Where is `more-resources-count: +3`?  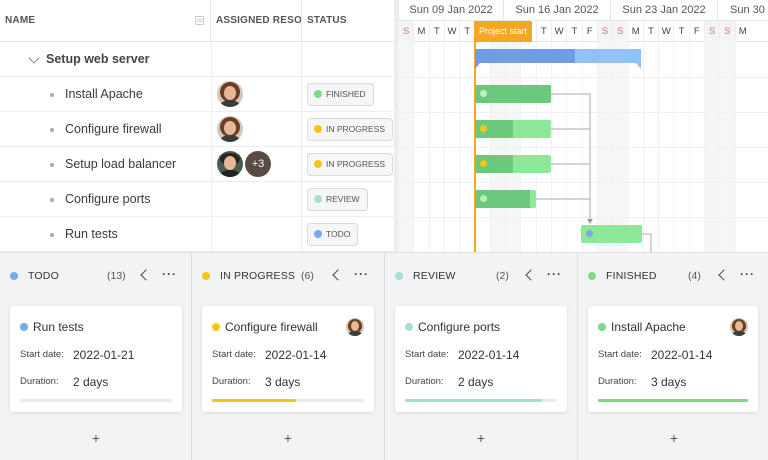
more-resources-count: +3 is located at coordinates (258, 164).